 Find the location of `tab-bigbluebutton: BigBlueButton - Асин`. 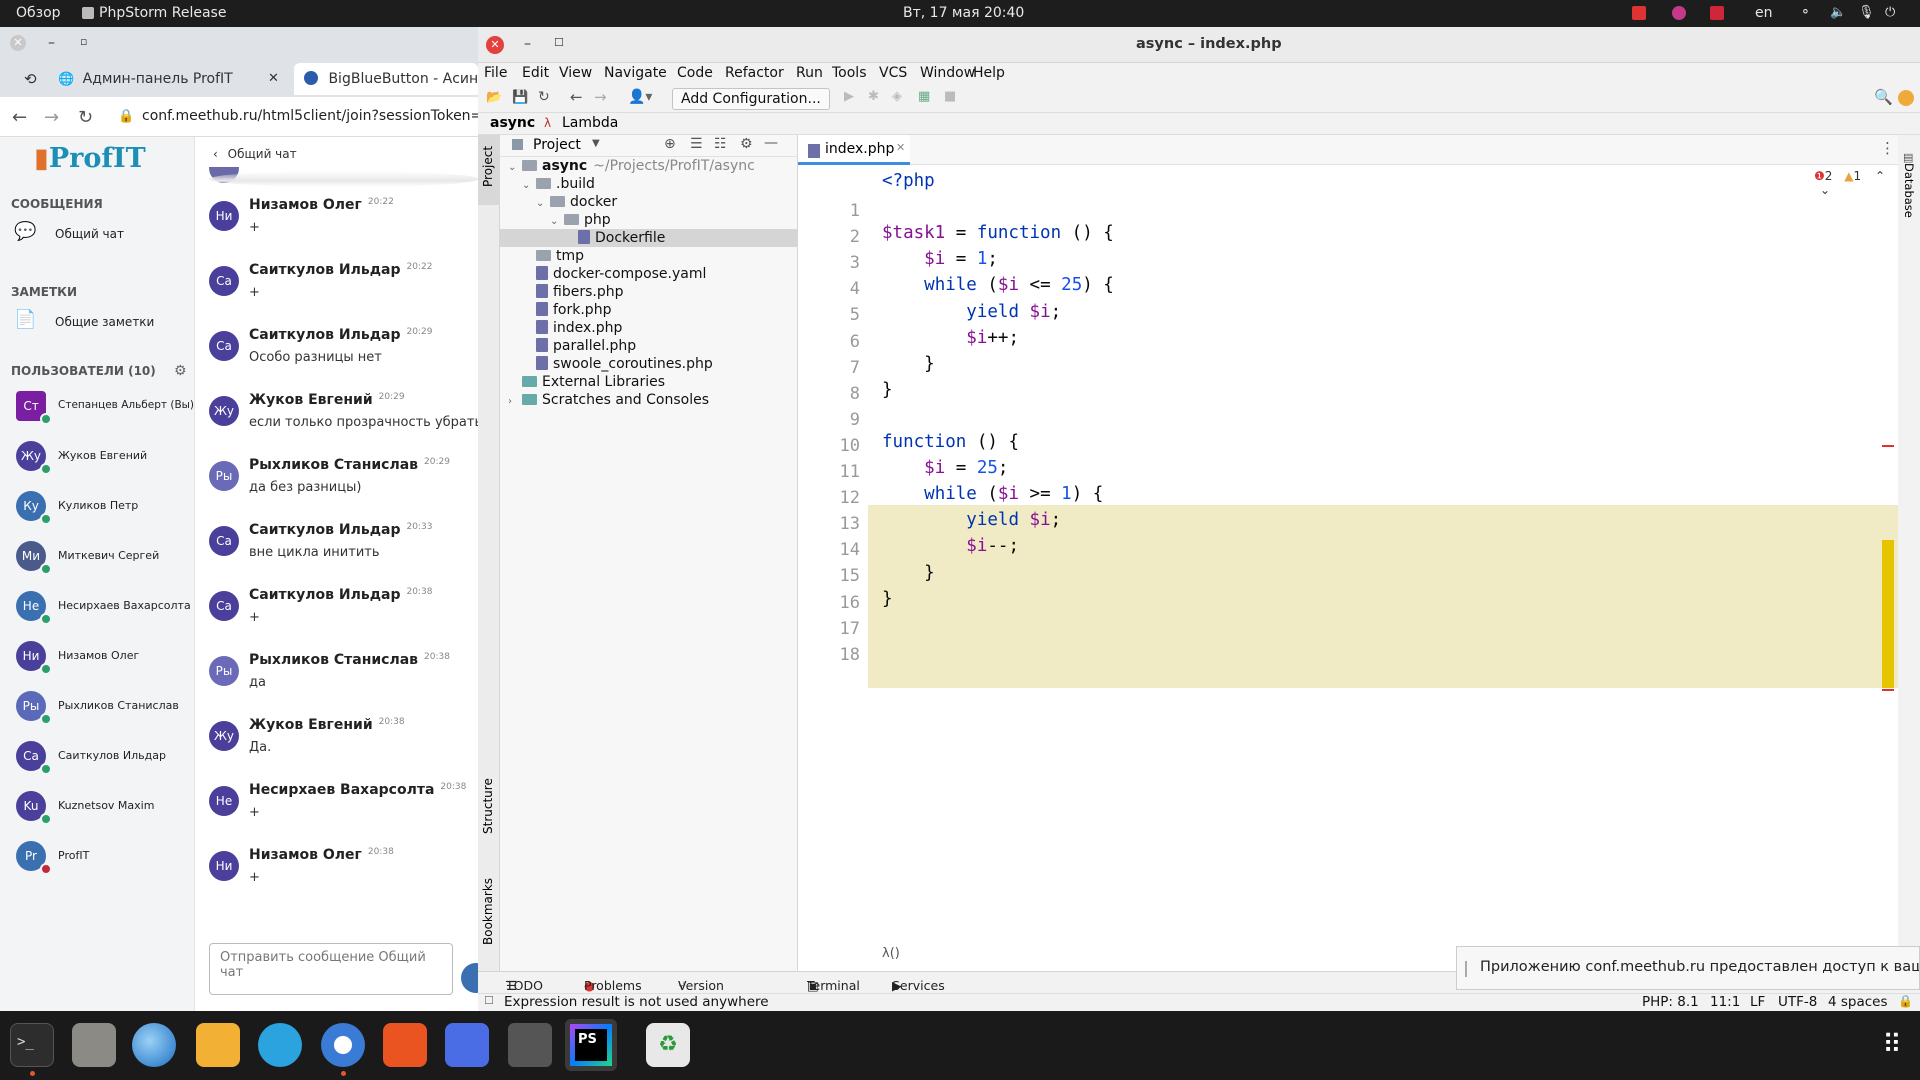

tab-bigbluebutton: BigBlueButton - Асин is located at coordinates (386, 79).